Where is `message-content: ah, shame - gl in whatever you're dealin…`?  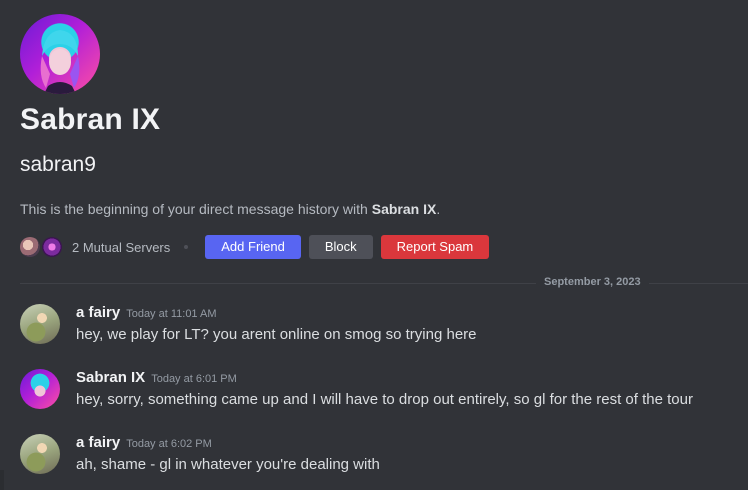
message-content: ah, shame - gl in whatever you're dealin… is located at coordinates (228, 464).